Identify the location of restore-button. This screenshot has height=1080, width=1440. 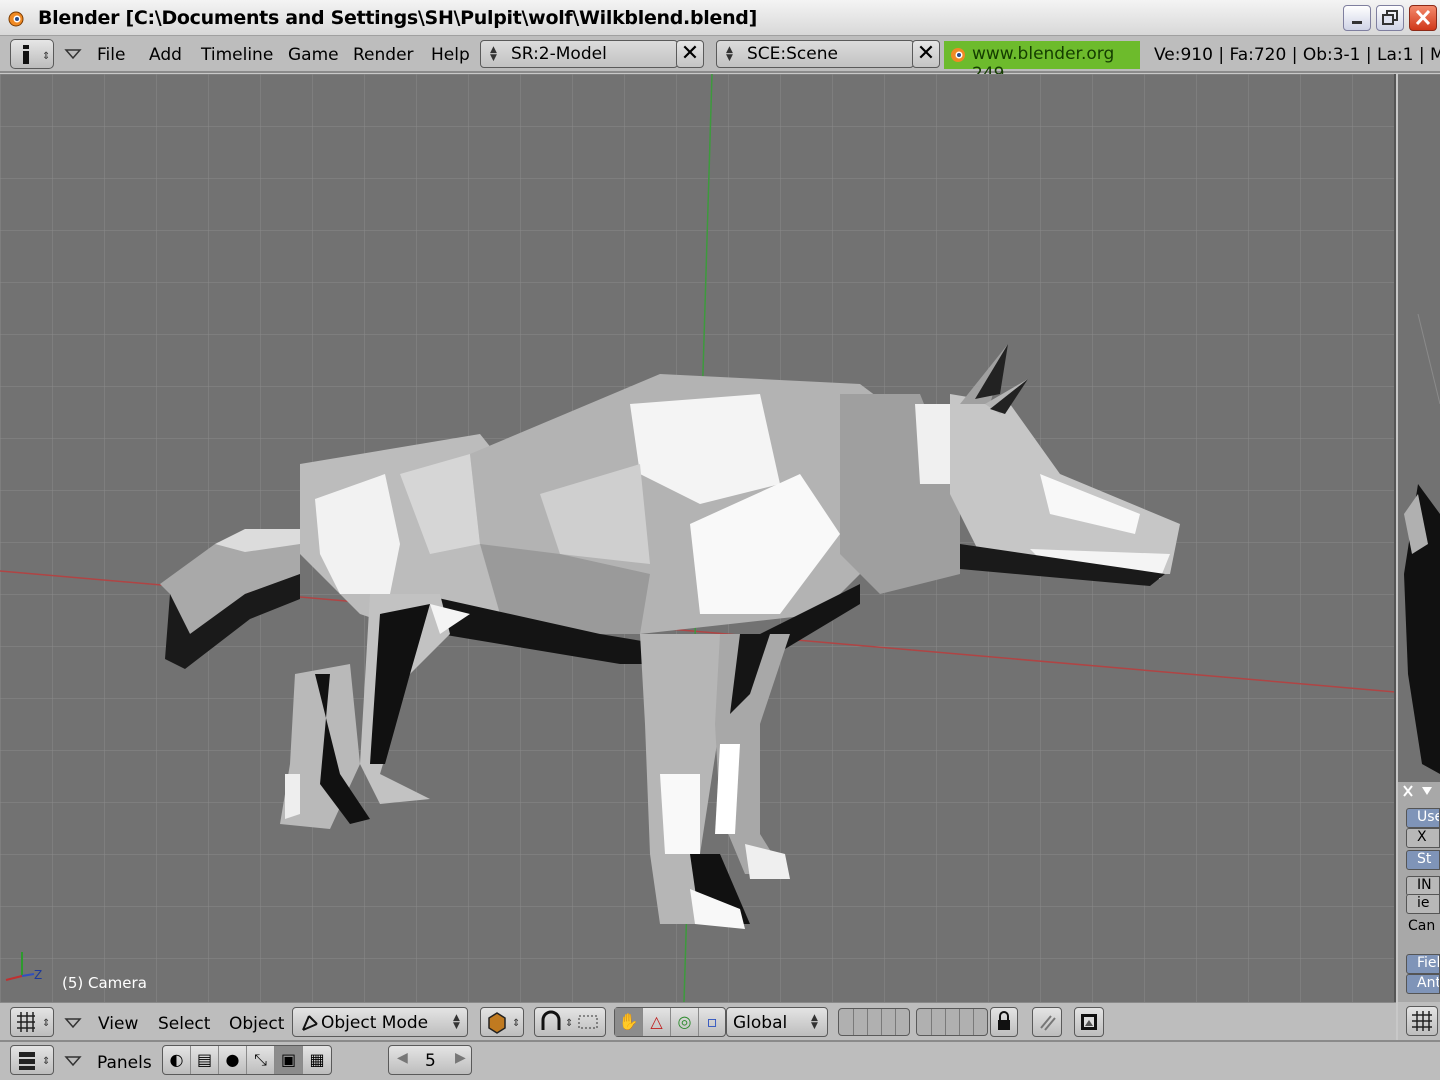
(1390, 18).